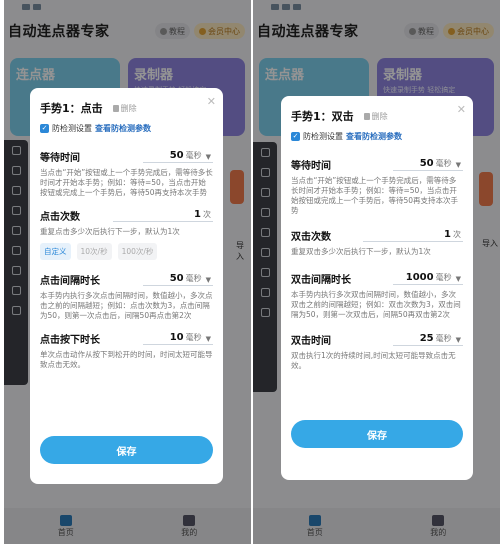 The width and height of the screenshot is (502, 544). Describe the element at coordinates (311, 341) in the screenshot. I see `double-duration-label: 双击时间` at that location.